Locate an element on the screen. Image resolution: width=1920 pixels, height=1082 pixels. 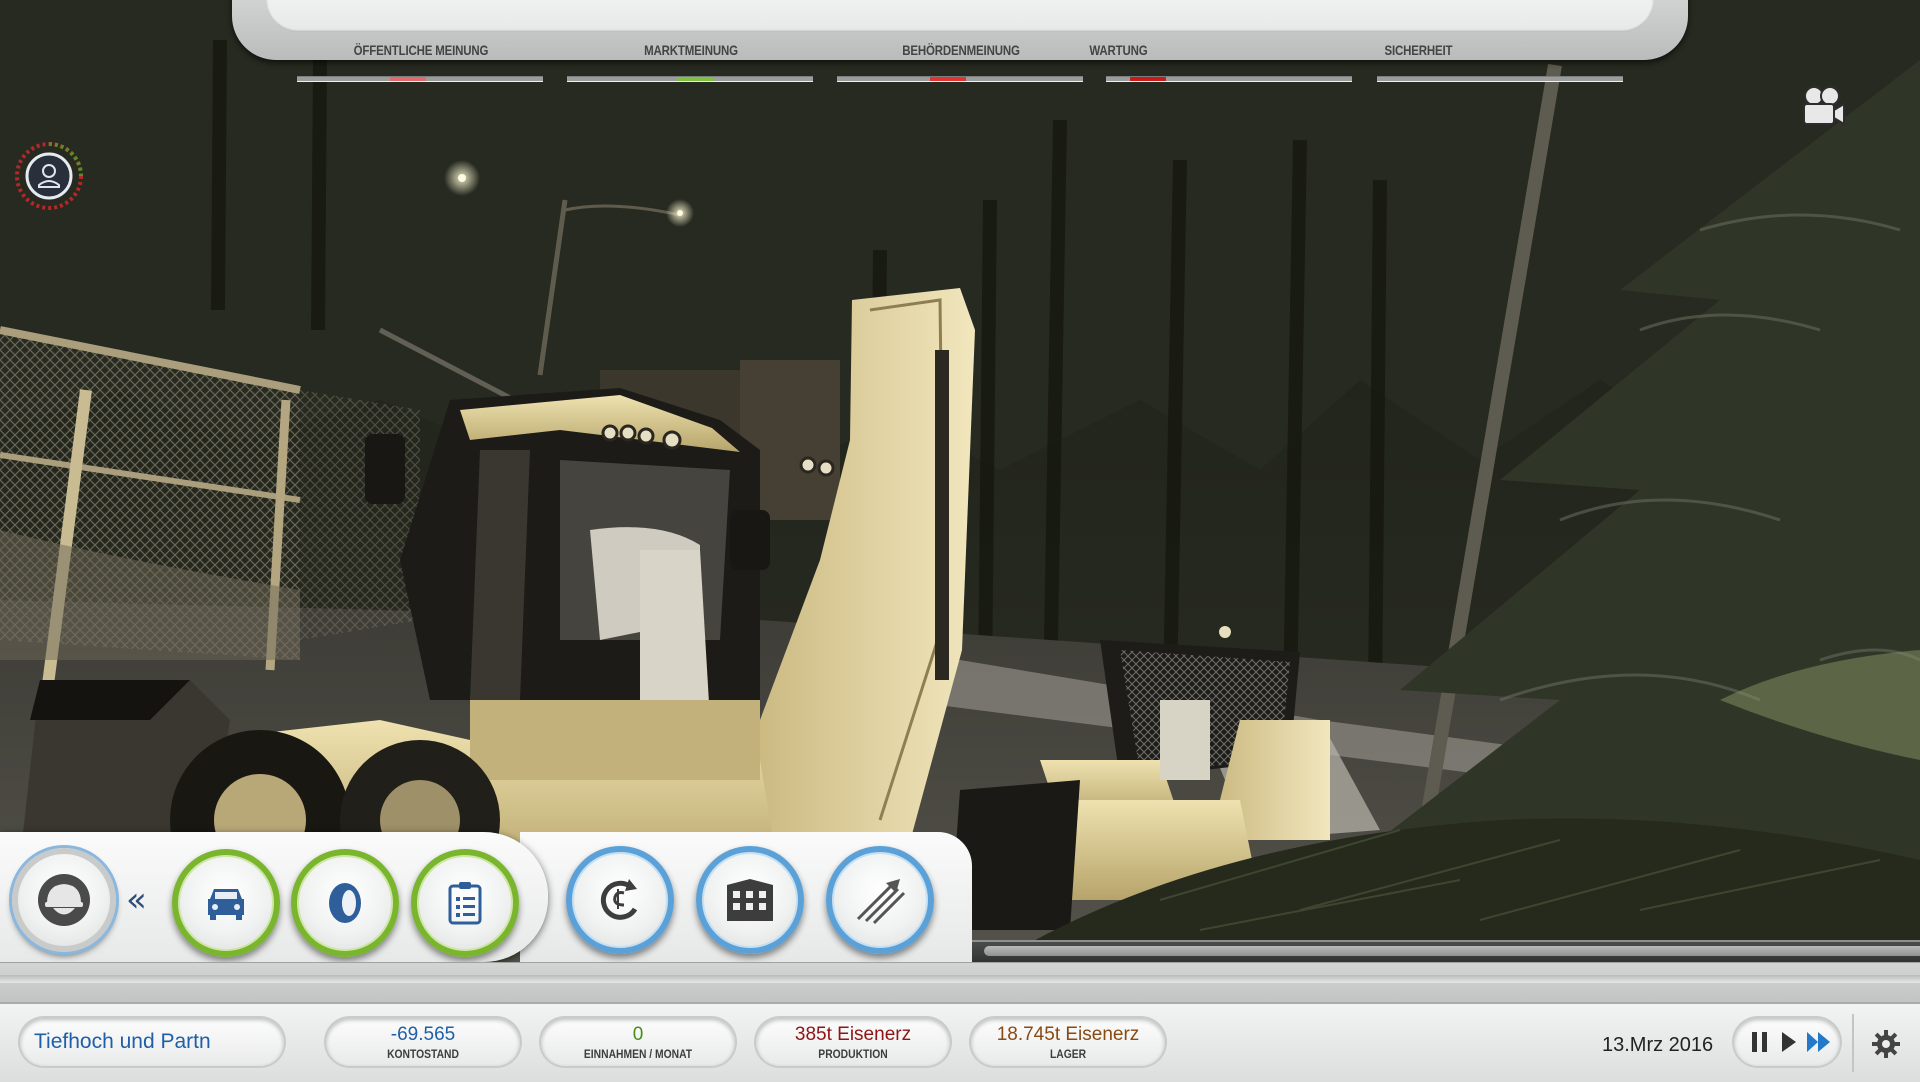
money-cycle-icon is located at coordinates (619, 899).